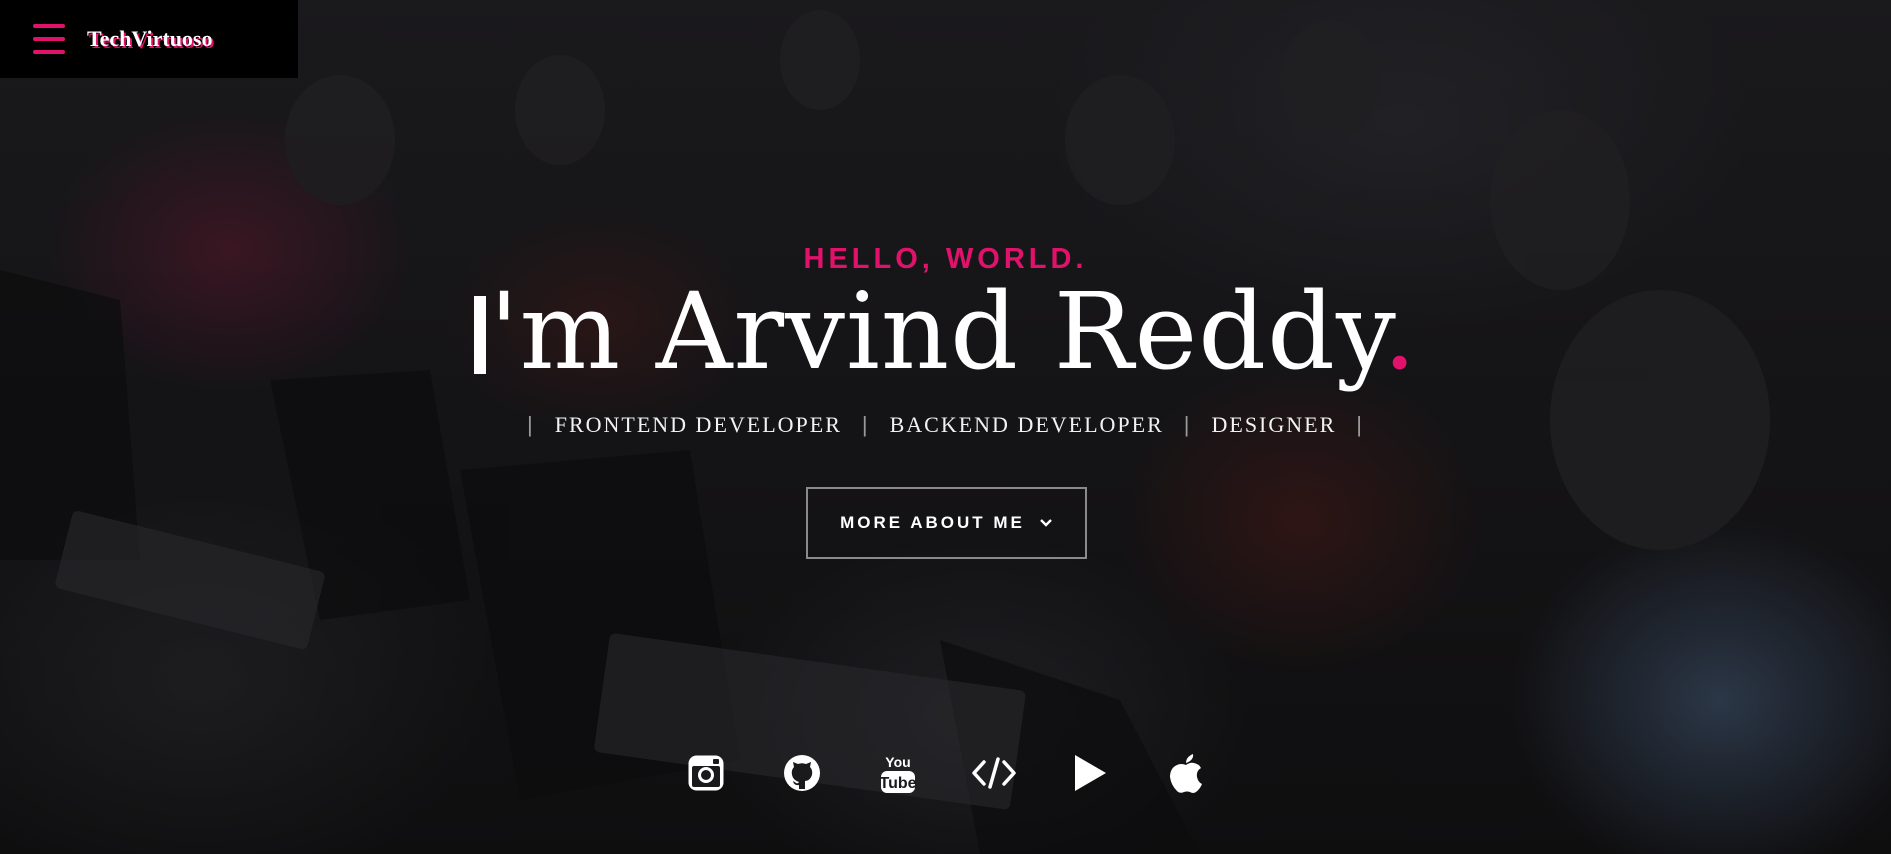 This screenshot has width=1891, height=854. What do you see at coordinates (898, 773) in the screenshot?
I see `youtube-icon: You Tube` at bounding box center [898, 773].